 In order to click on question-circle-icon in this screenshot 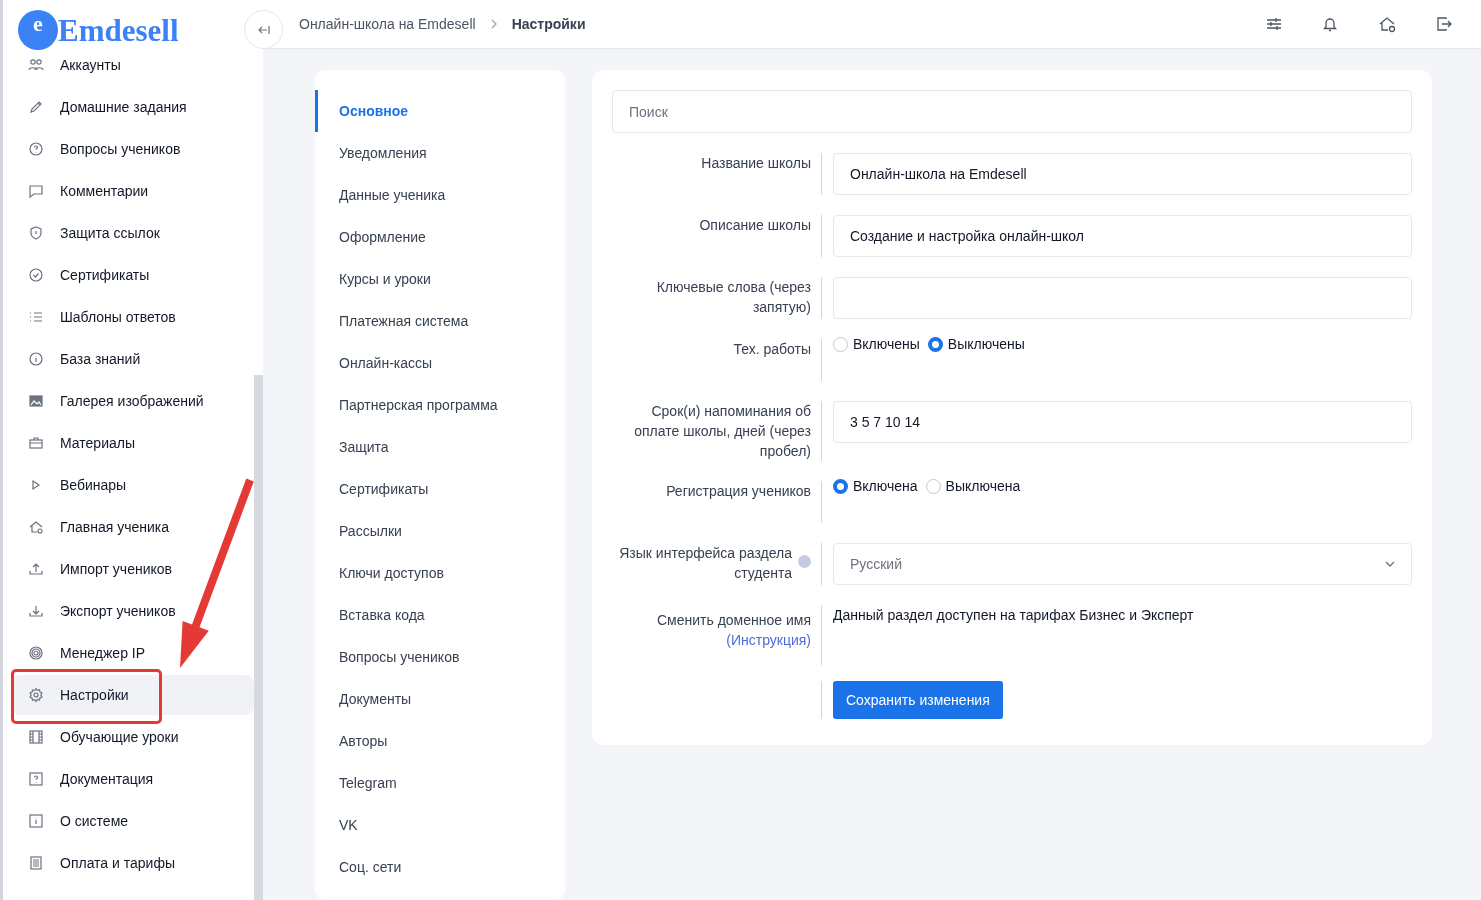, I will do `click(36, 149)`.